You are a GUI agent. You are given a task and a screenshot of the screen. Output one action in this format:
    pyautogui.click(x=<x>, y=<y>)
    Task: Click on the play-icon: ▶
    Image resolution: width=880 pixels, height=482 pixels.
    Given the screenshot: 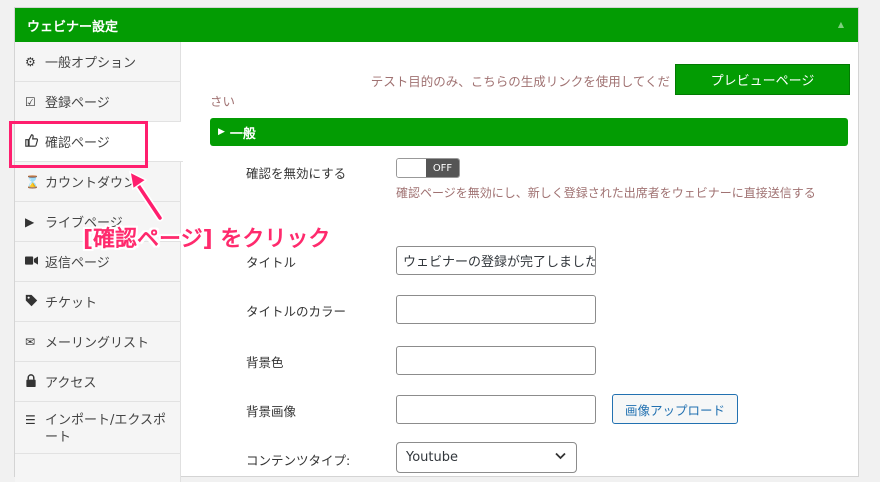 What is the action you would take?
    pyautogui.click(x=30, y=221)
    